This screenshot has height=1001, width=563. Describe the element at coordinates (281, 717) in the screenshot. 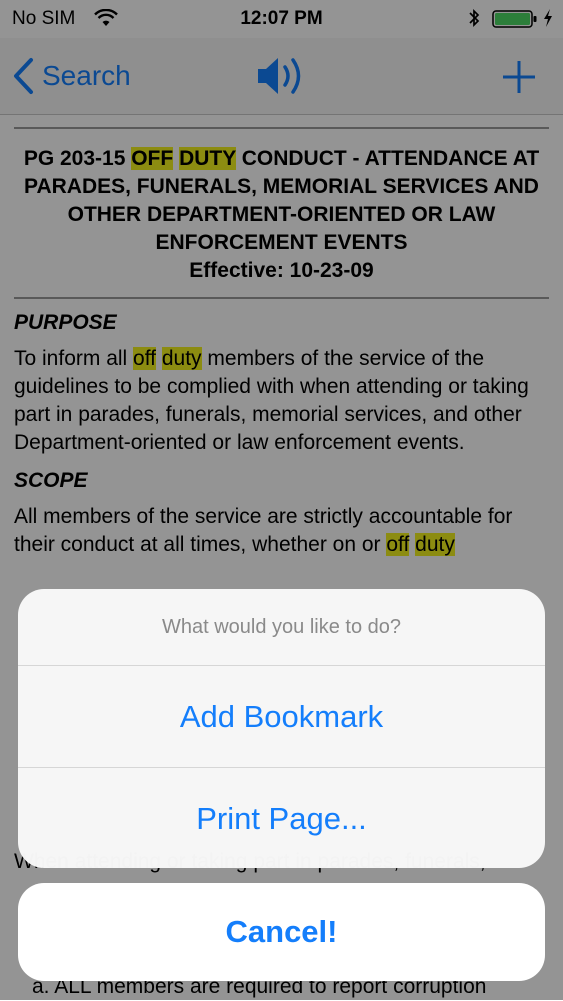

I see `add-bookmark-button: Add Bookmark` at that location.